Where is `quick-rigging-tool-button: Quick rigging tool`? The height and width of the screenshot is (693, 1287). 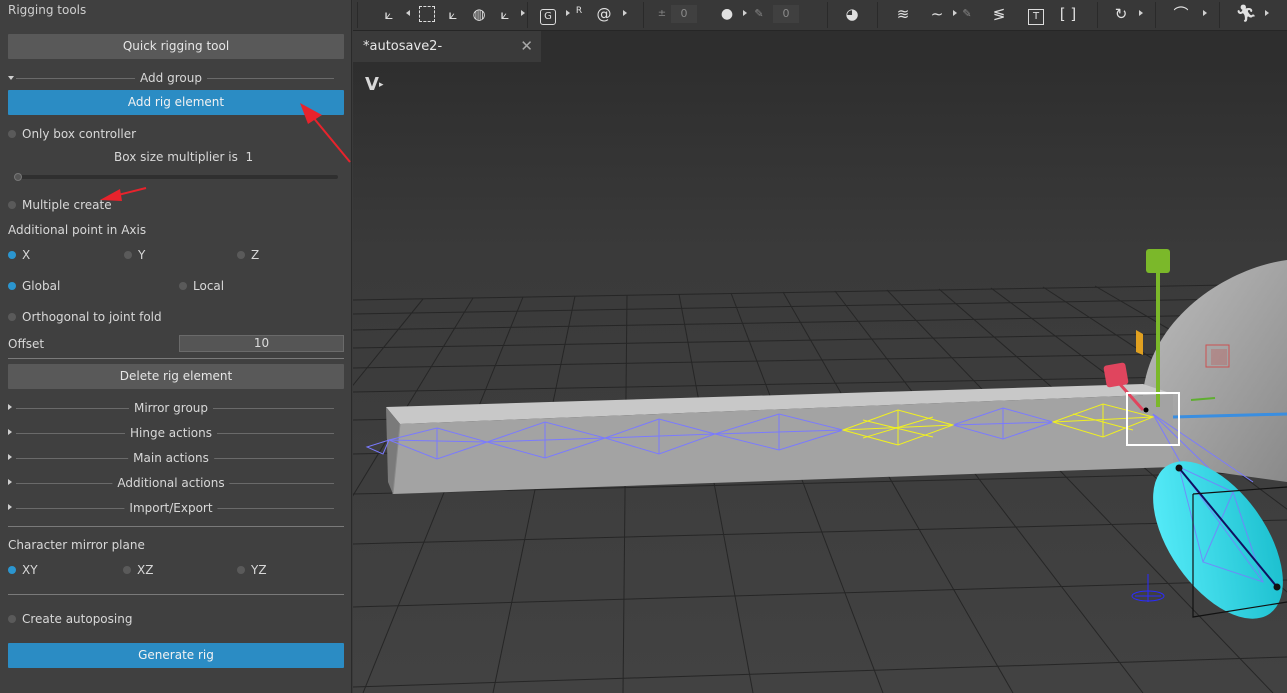 quick-rigging-tool-button: Quick rigging tool is located at coordinates (176, 46).